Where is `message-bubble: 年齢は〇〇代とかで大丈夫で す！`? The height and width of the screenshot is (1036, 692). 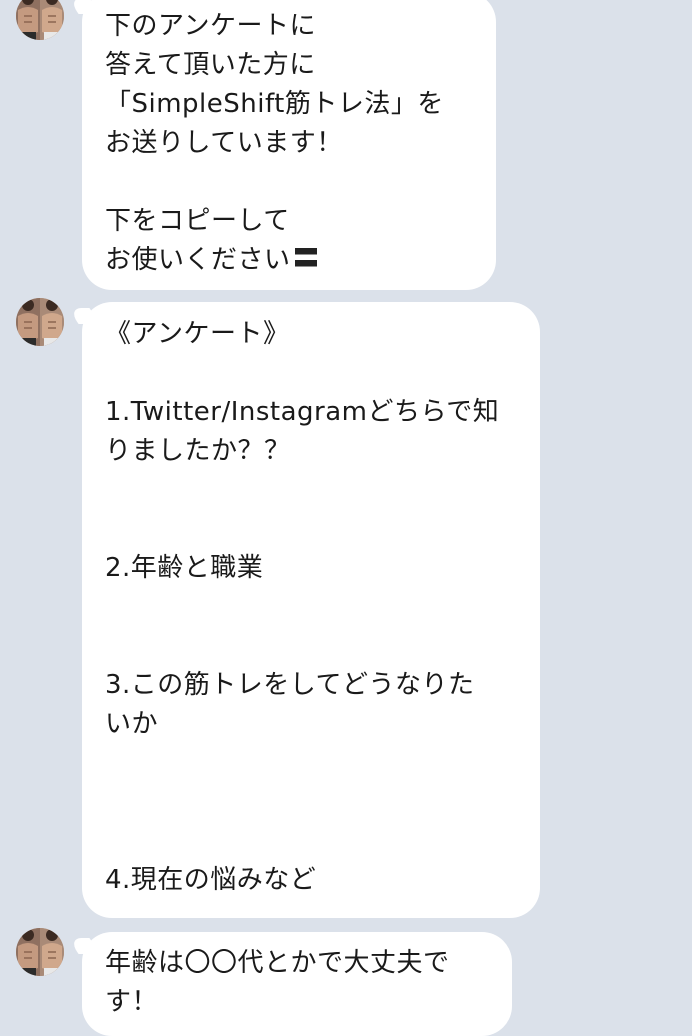 message-bubble: 年齢は〇〇代とかで大丈夫で す！ is located at coordinates (297, 984).